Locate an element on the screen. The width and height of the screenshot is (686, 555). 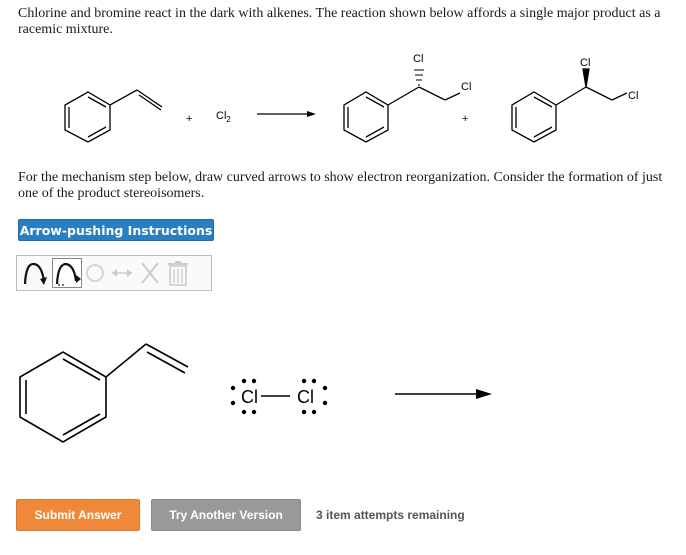
styrene-reactant is located at coordinates (113, 116).